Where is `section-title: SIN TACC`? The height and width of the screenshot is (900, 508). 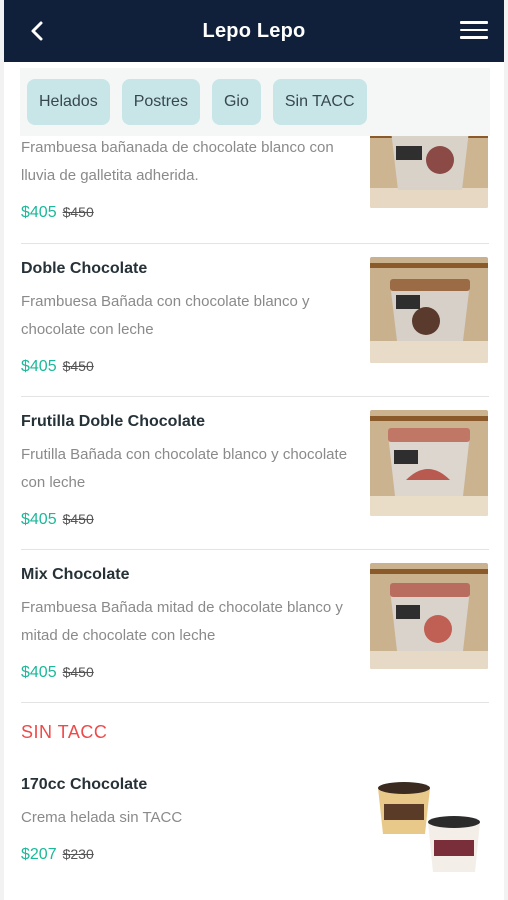 section-title: SIN TACC is located at coordinates (64, 732).